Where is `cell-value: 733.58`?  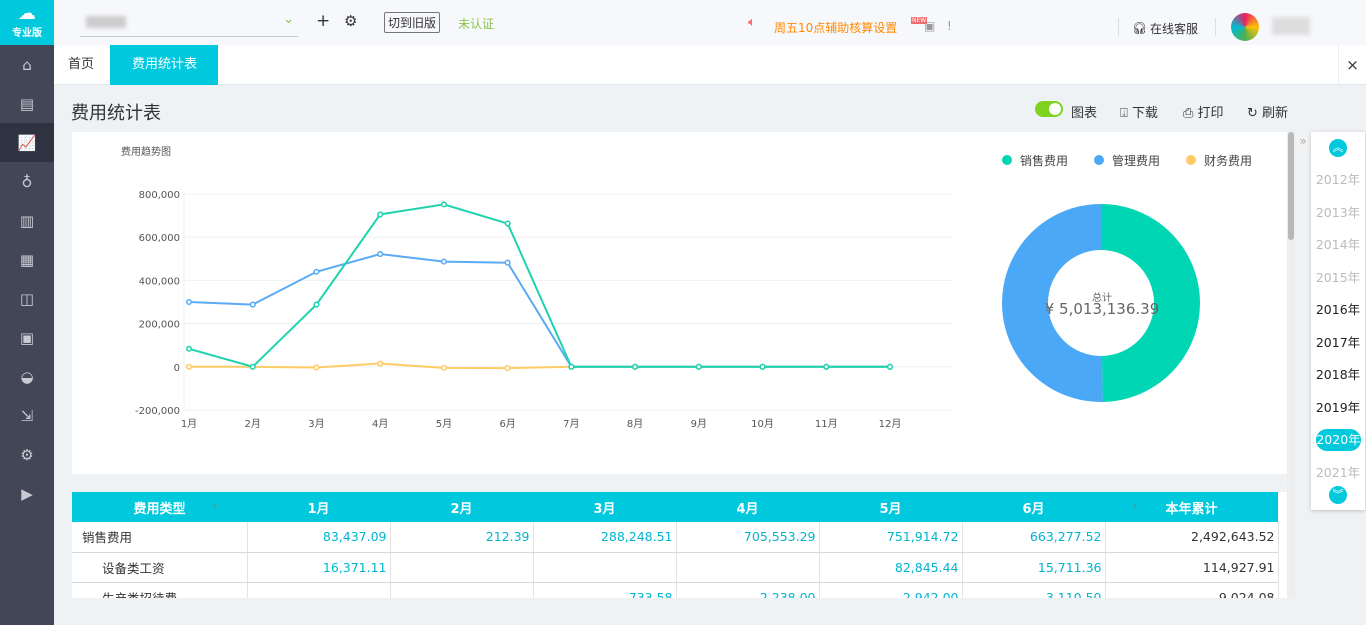
cell-value: 733.58 is located at coordinates (605, 590).